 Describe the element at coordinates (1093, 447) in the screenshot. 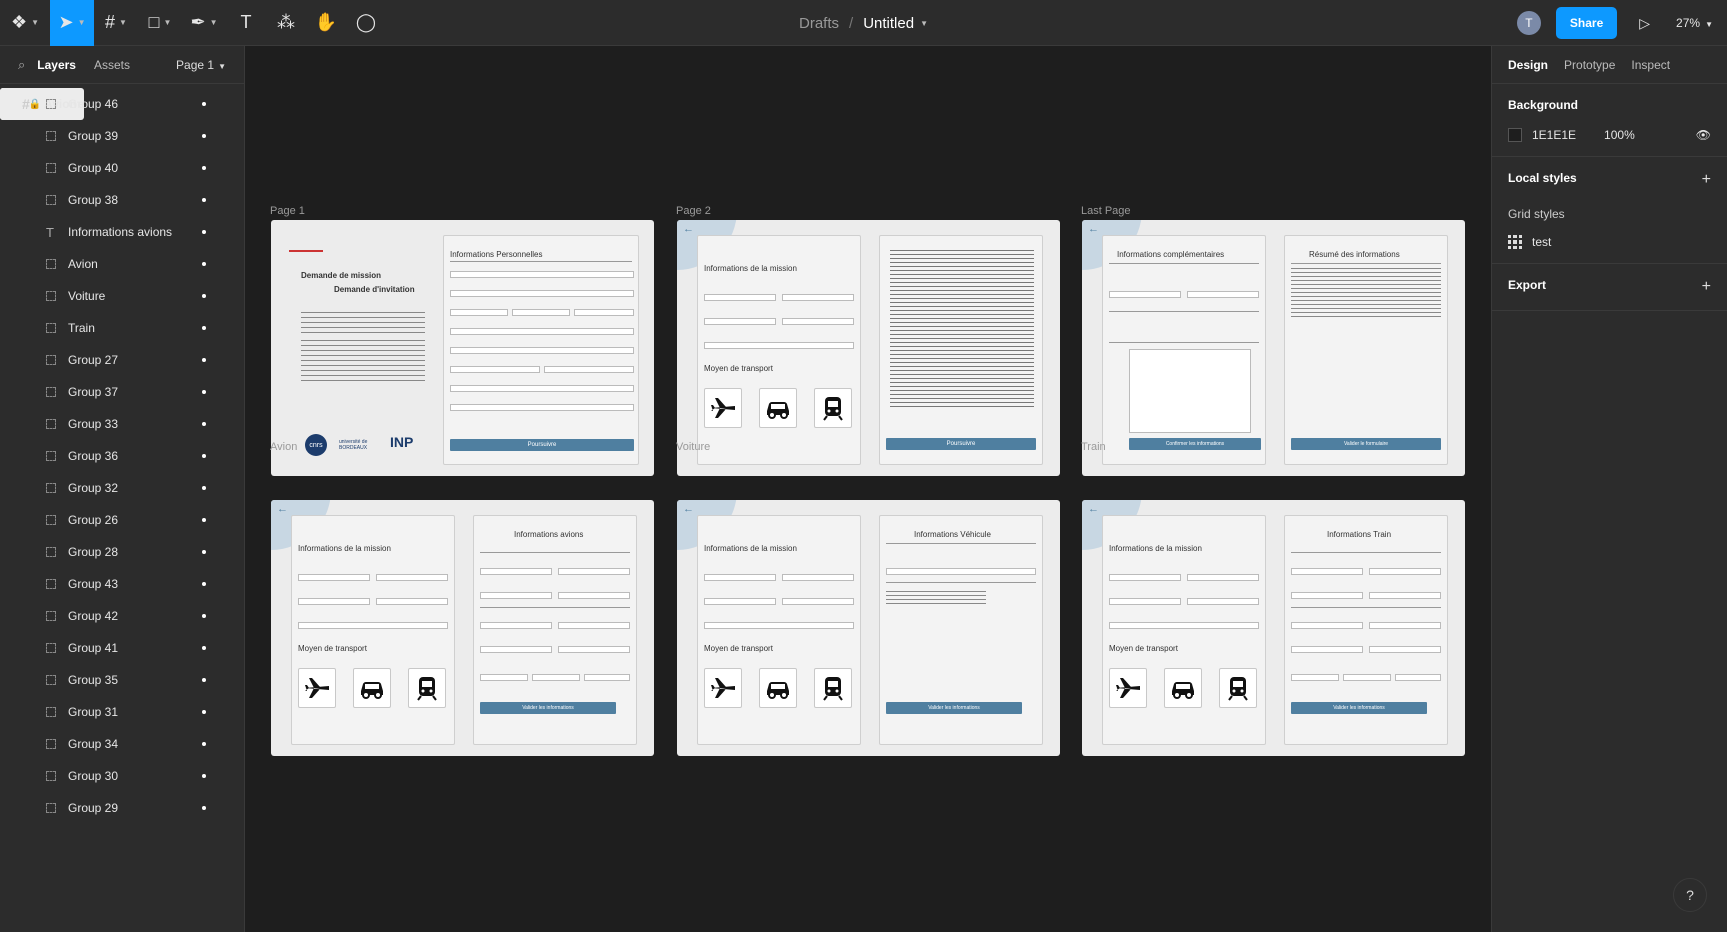

I see `frame-label-train: Train` at that location.